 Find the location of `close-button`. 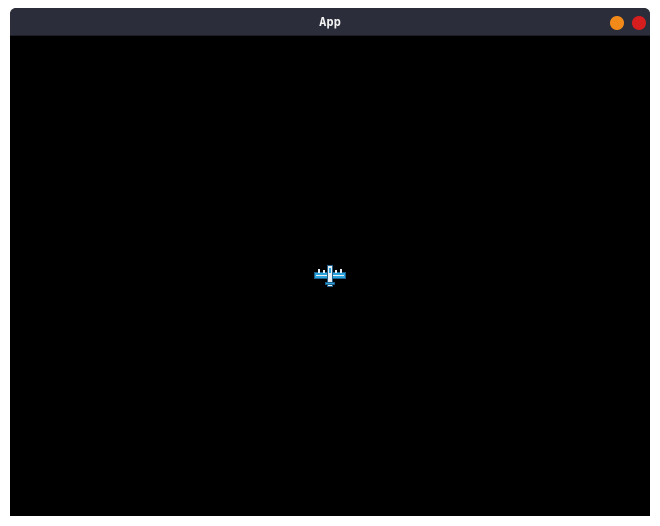

close-button is located at coordinates (639, 22).